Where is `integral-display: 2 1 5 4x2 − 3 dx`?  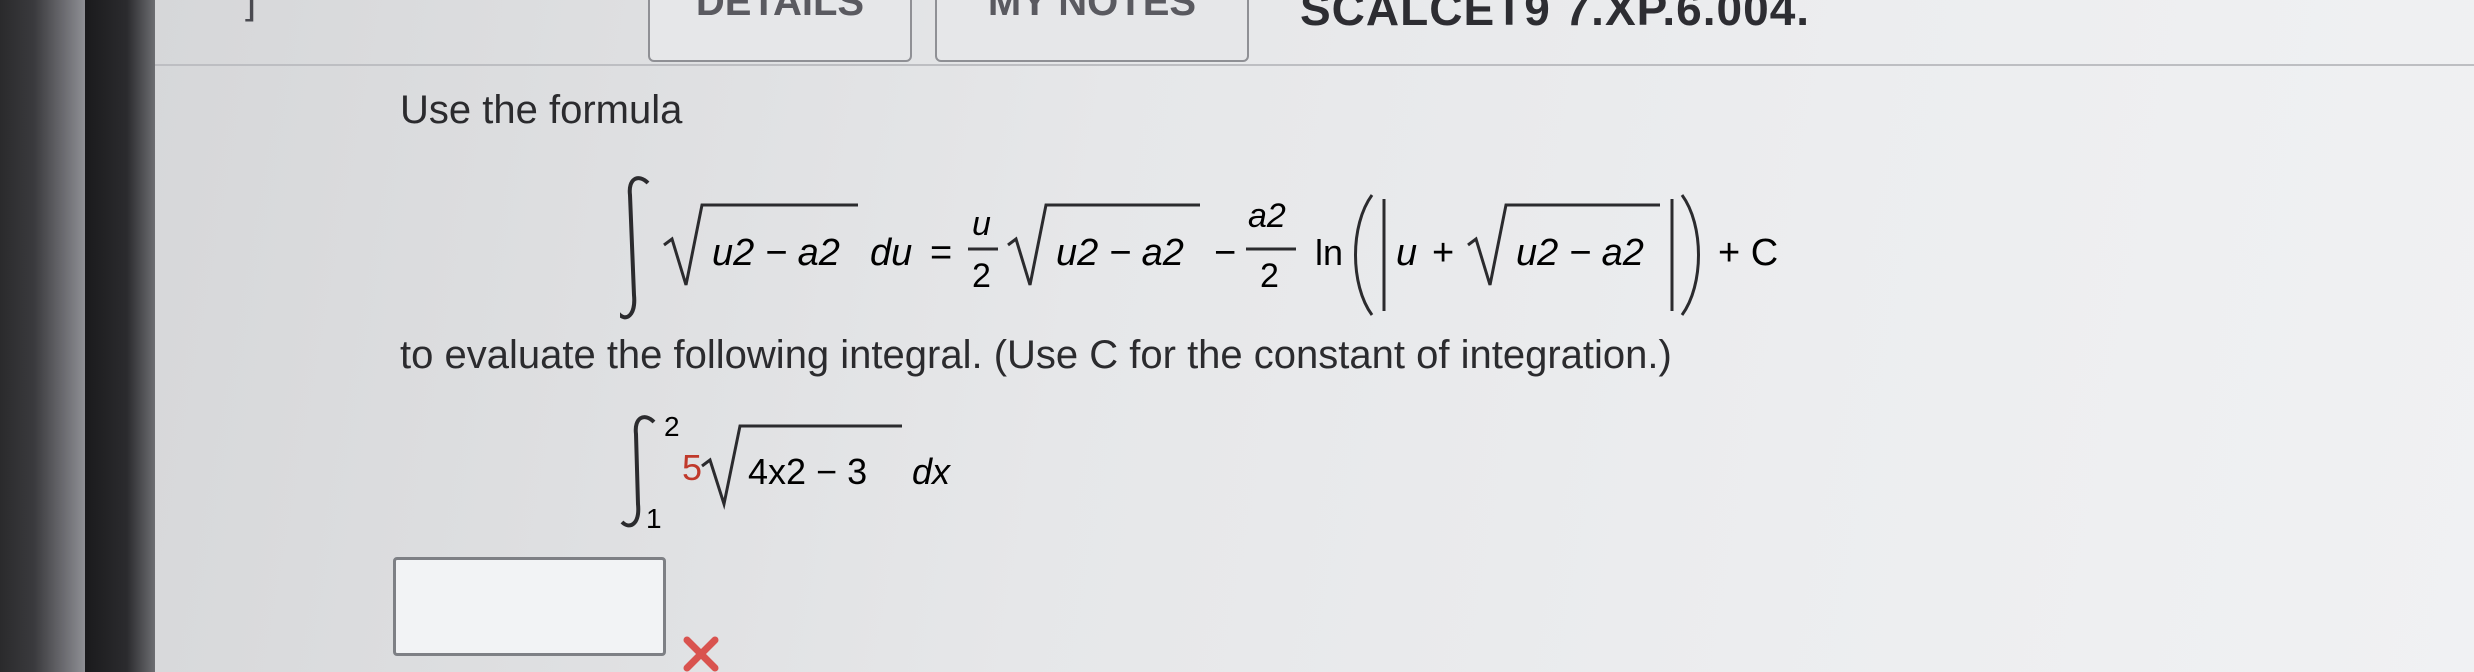 integral-display: 2 1 5 4x2 − 3 dx is located at coordinates (786, 472).